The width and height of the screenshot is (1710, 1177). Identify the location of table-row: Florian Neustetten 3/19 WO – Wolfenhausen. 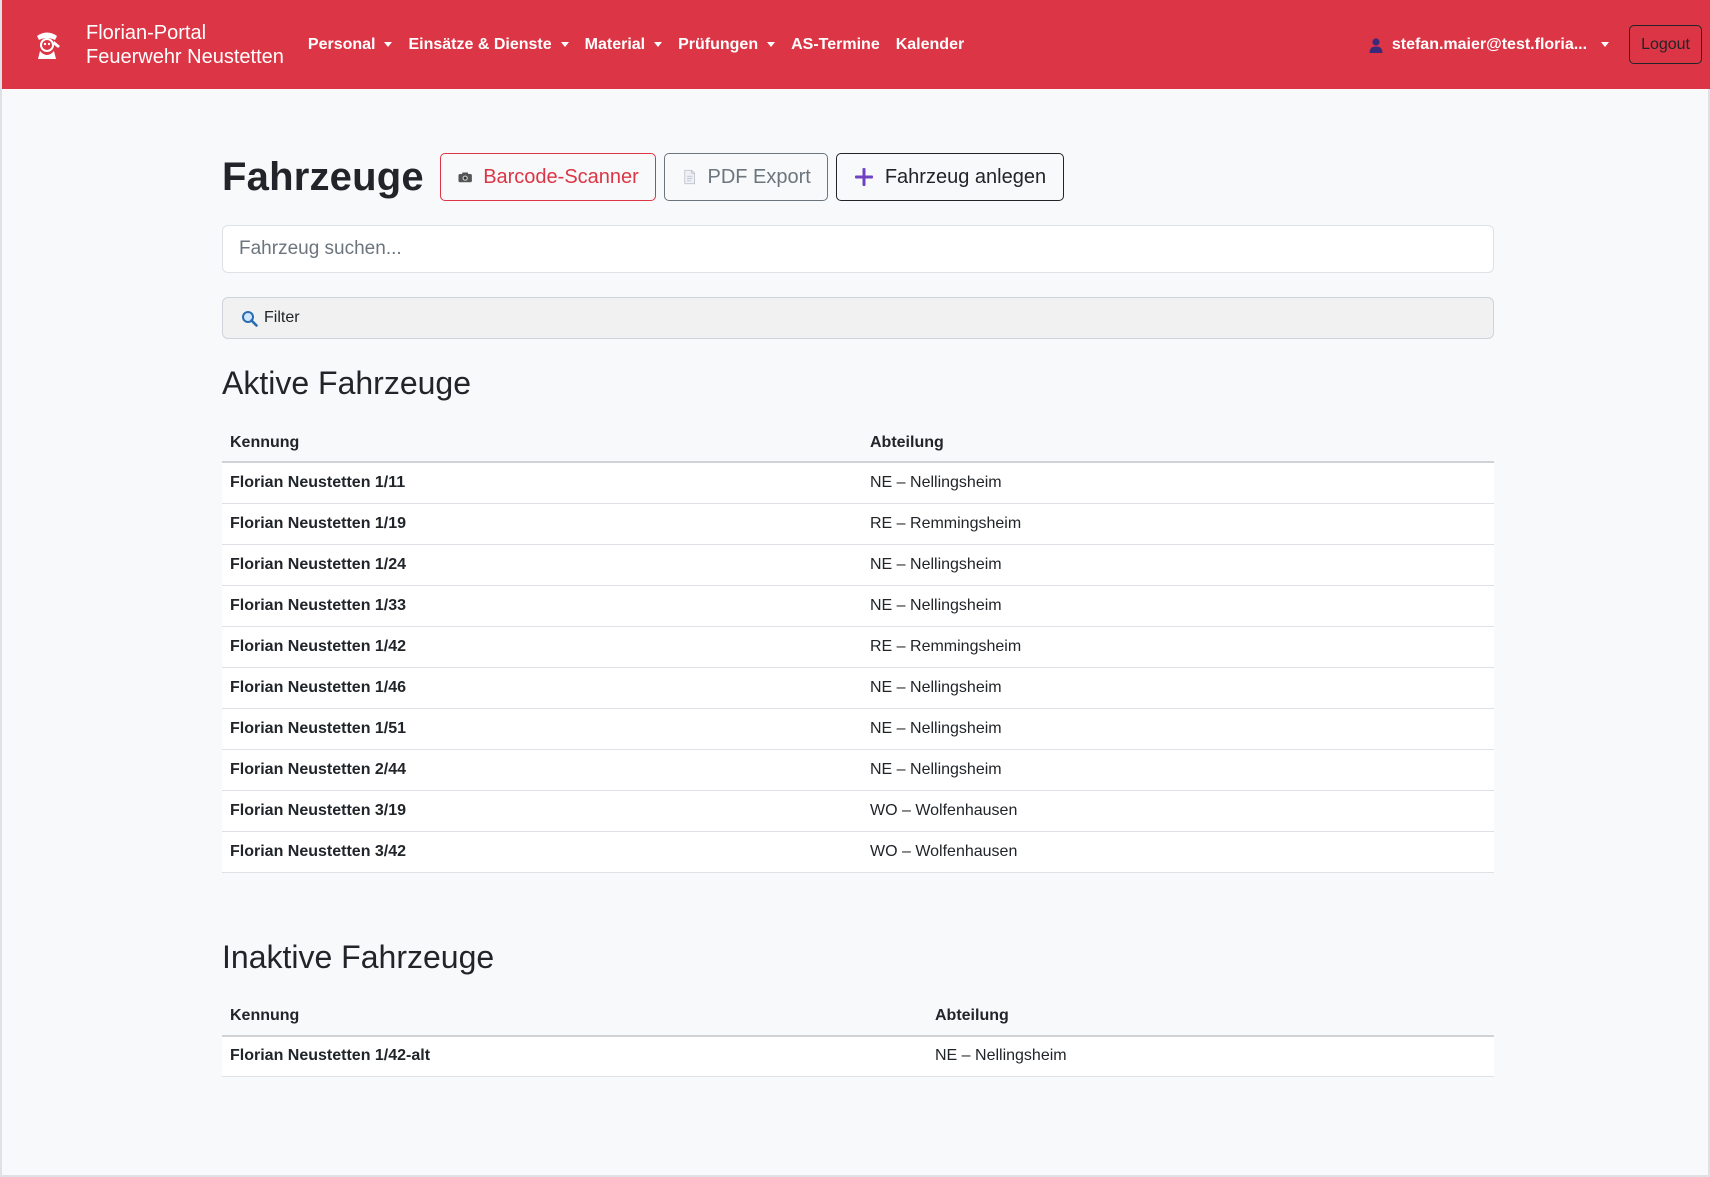
(858, 811).